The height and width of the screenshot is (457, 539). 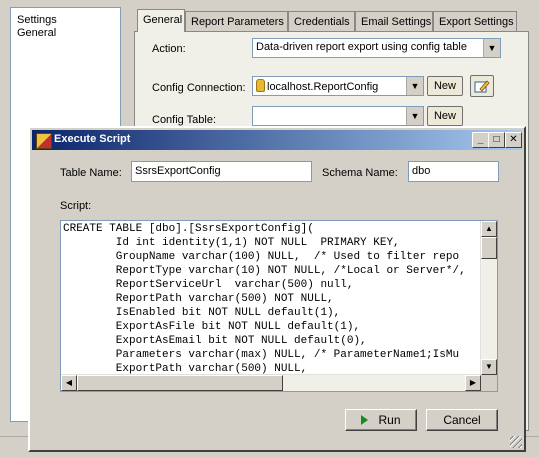 What do you see at coordinates (236, 21) in the screenshot?
I see `tab-report-parameters: Report Parameters` at bounding box center [236, 21].